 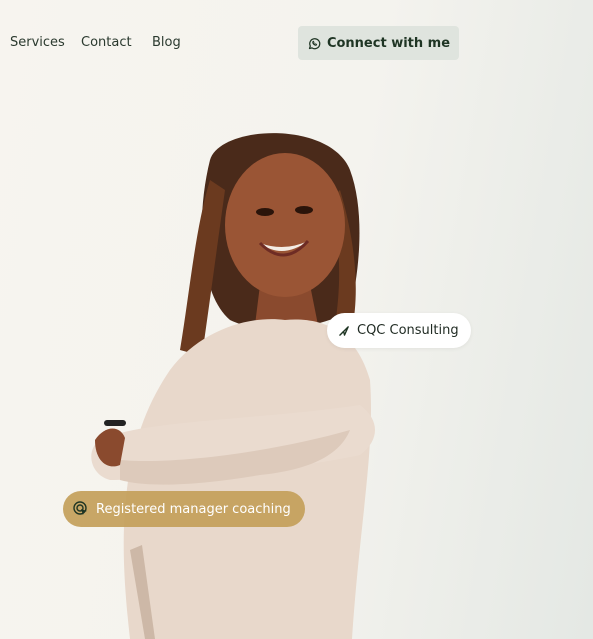 I want to click on cqc-consulting-tag: CQC Consulting, so click(x=399, y=330).